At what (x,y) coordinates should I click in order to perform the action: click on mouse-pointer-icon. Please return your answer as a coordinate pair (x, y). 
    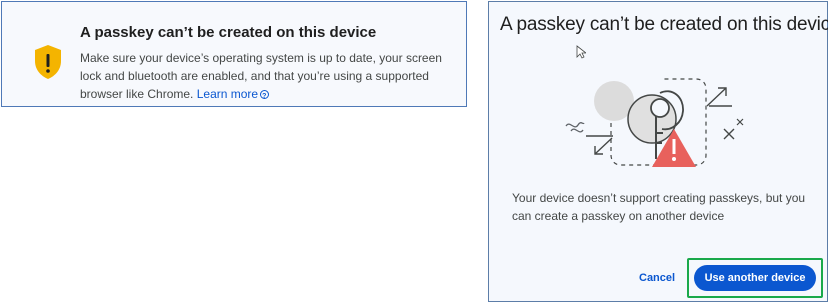
    Looking at the image, I should click on (581, 52).